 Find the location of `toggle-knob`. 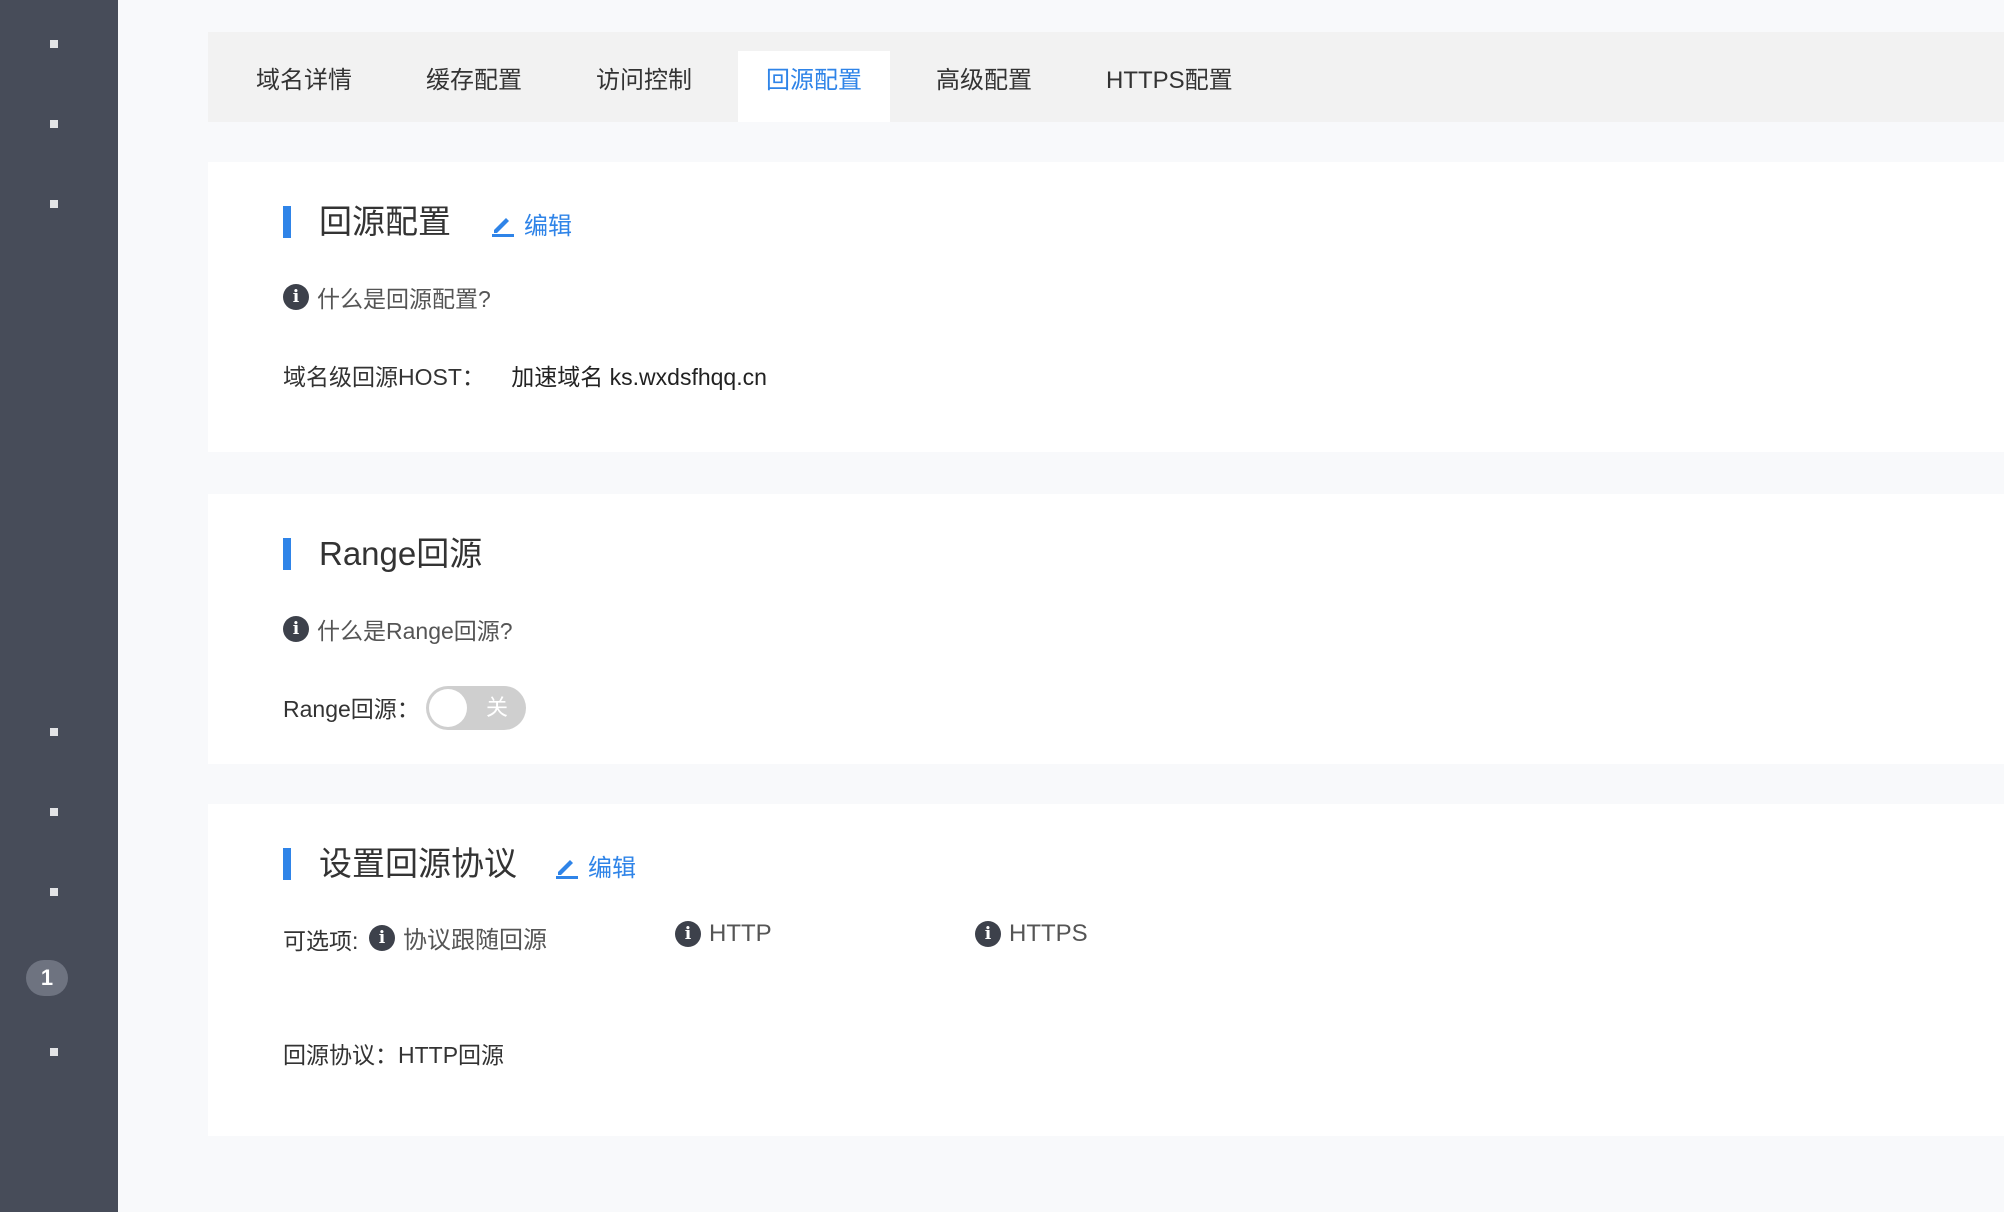

toggle-knob is located at coordinates (448, 708).